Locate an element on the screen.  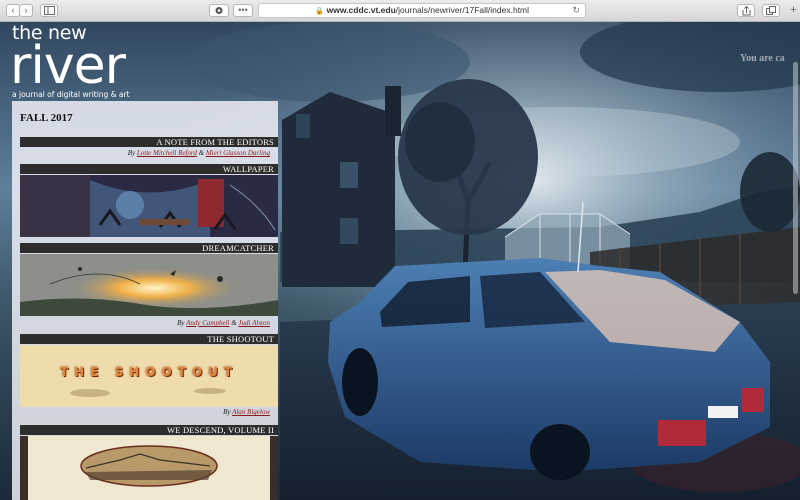
extensions-button: ••• is located at coordinates (243, 10).